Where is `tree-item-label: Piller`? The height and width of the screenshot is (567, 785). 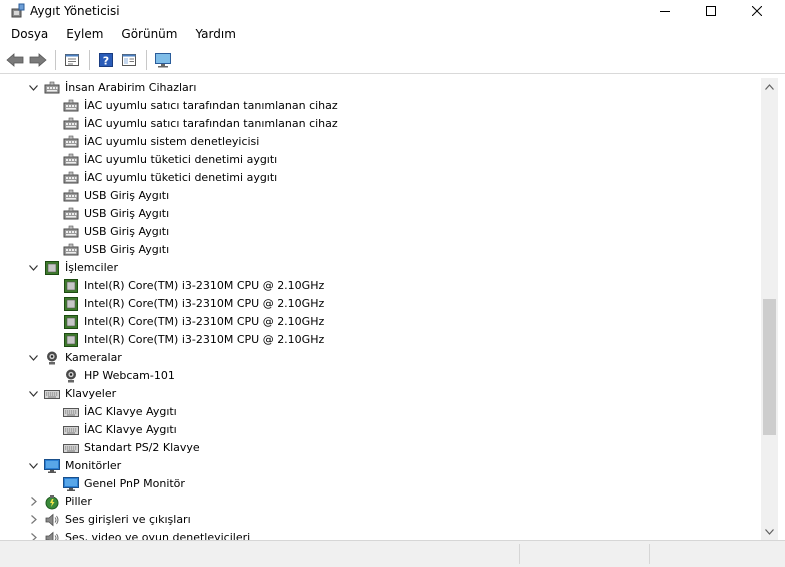
tree-item-label: Piller is located at coordinates (78, 501).